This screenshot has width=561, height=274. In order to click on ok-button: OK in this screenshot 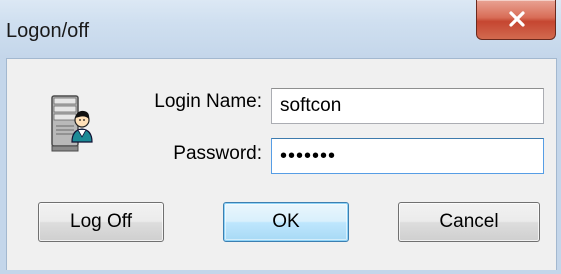, I will do `click(286, 222)`.